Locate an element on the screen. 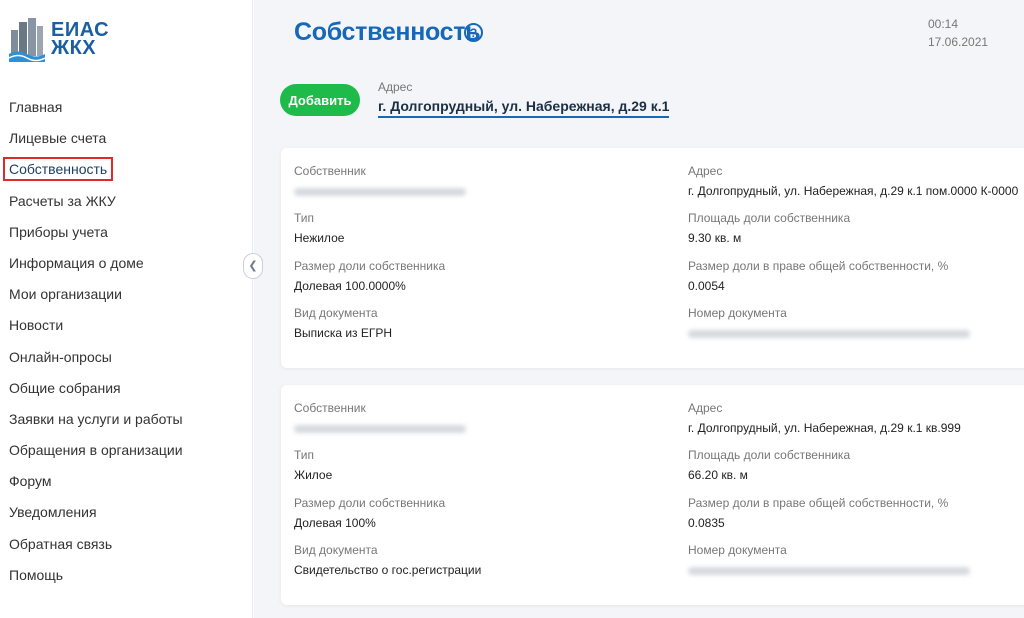 Image resolution: width=1024 pixels, height=618 pixels. chevron-left-icon: ❮ is located at coordinates (253, 265).